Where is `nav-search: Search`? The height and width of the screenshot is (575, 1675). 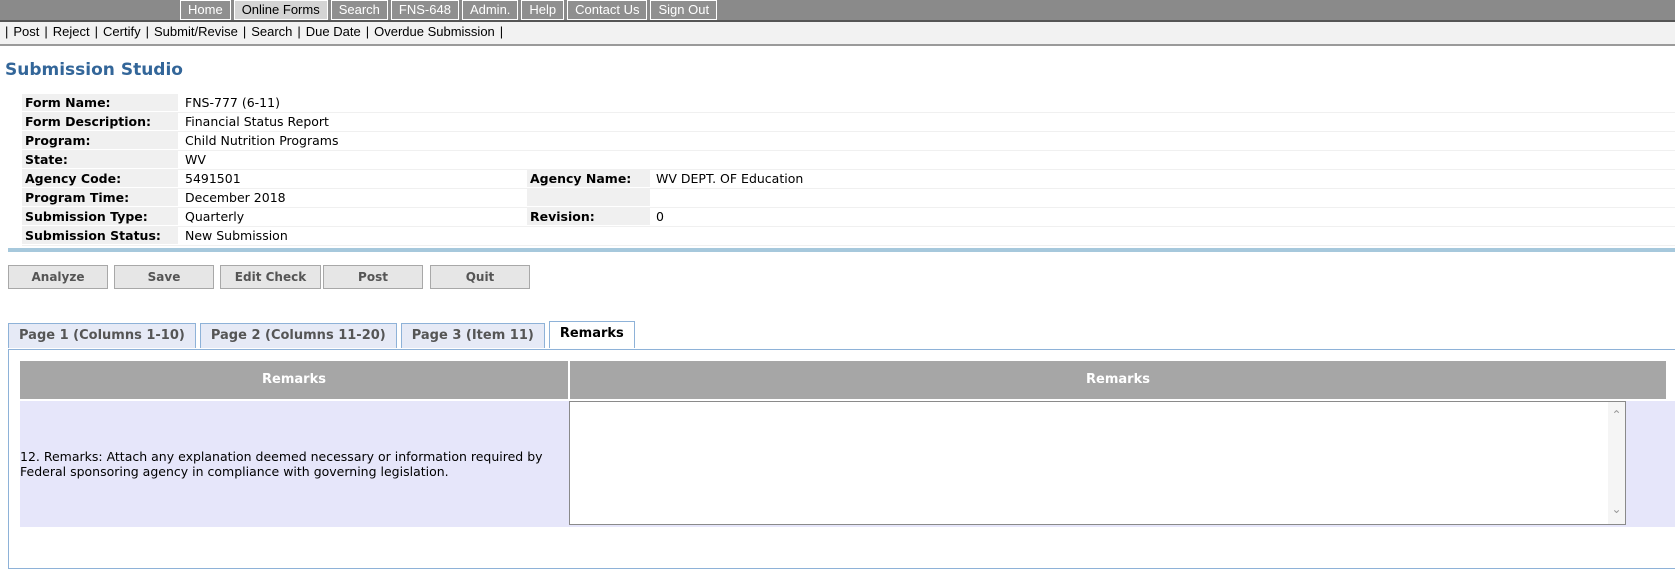 nav-search: Search is located at coordinates (359, 10).